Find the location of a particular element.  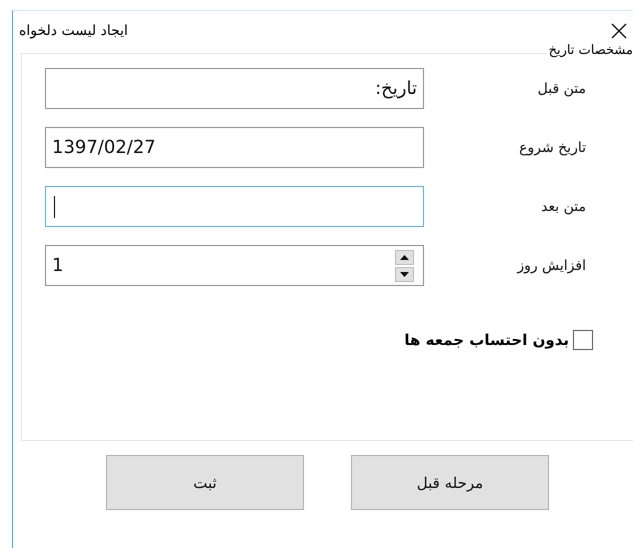

down-arrow-icon is located at coordinates (404, 274).